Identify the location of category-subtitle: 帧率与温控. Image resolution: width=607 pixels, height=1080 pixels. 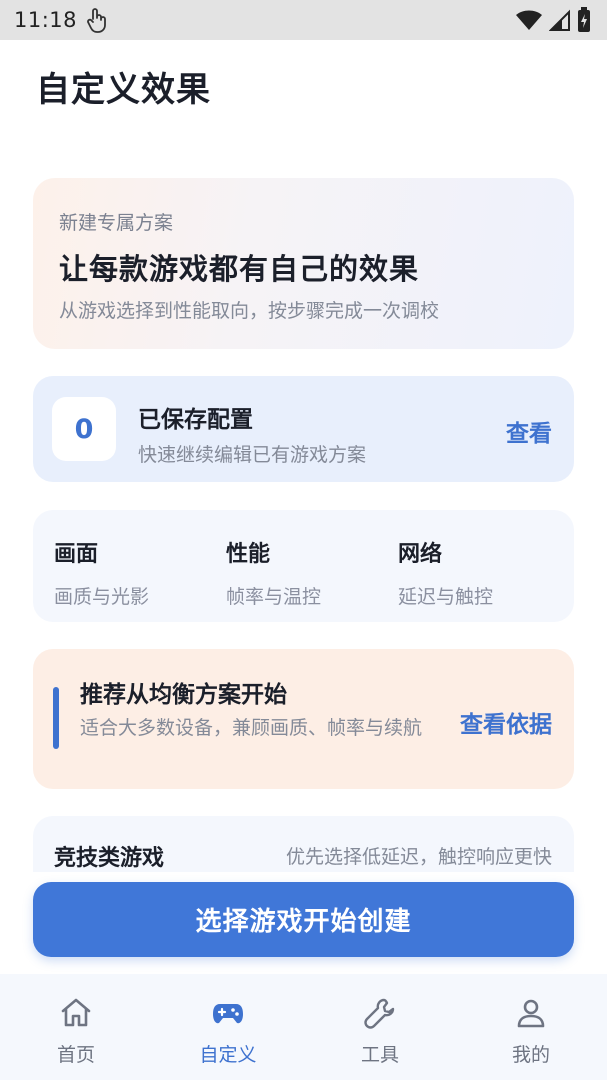
(274, 597).